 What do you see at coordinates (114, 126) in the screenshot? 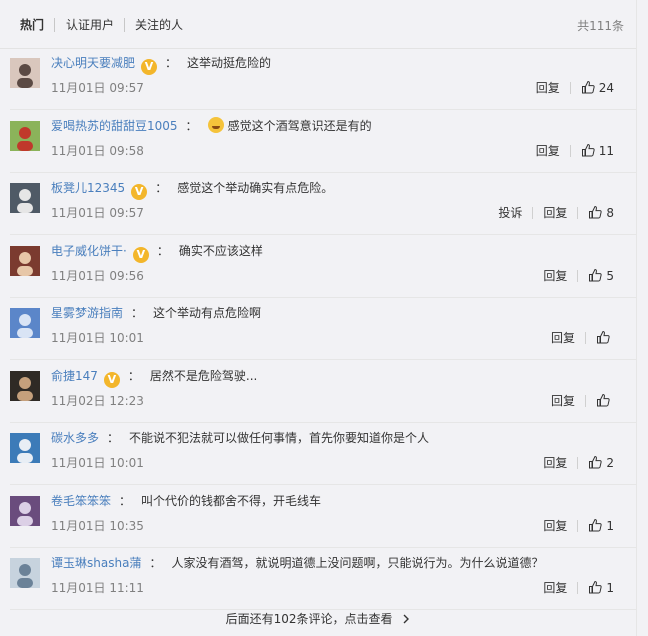
I see `comment-username: 爱喝热苏的甜甜豆1005` at bounding box center [114, 126].